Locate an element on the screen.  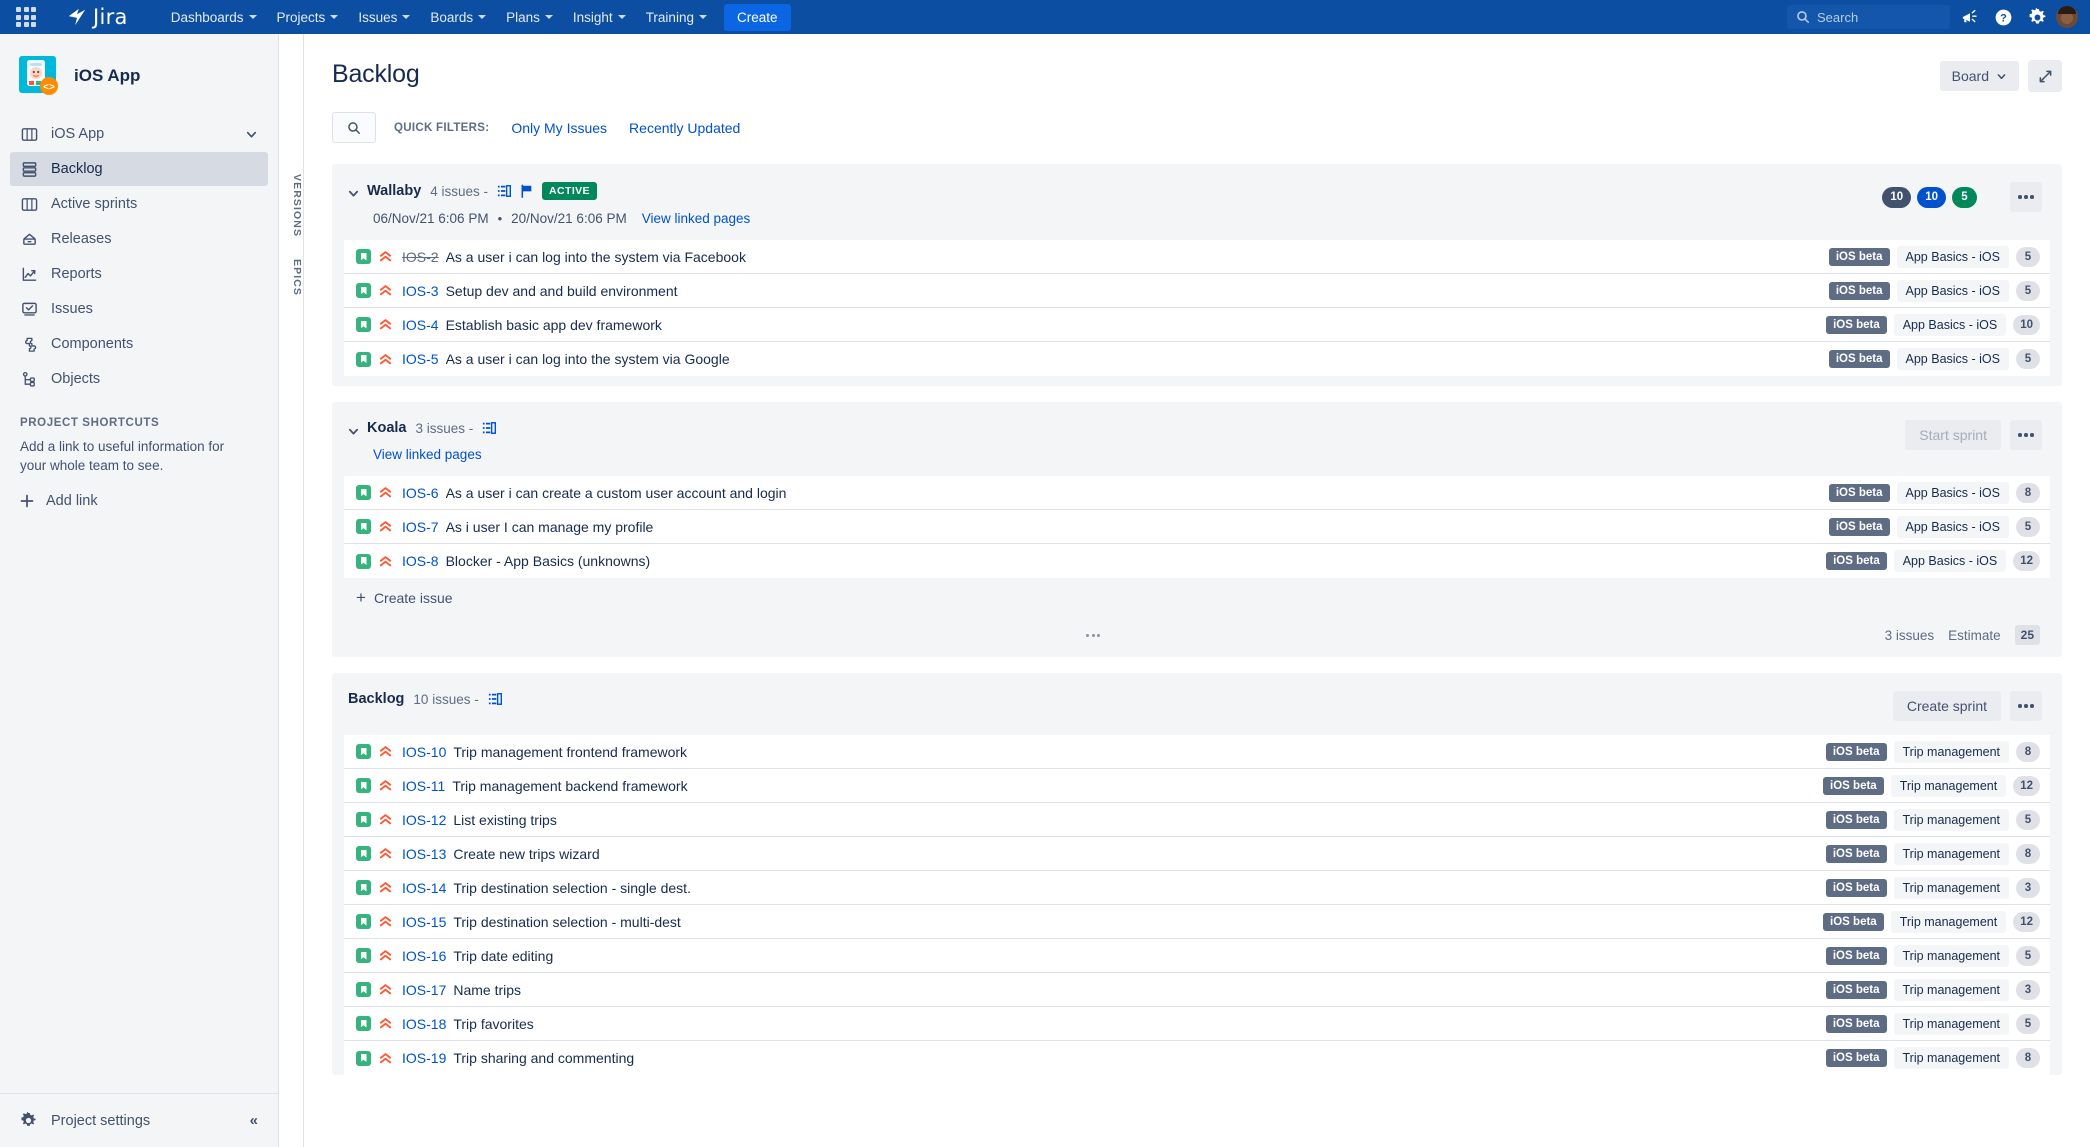
sidebar-item-issues: Issues is located at coordinates (139, 309).